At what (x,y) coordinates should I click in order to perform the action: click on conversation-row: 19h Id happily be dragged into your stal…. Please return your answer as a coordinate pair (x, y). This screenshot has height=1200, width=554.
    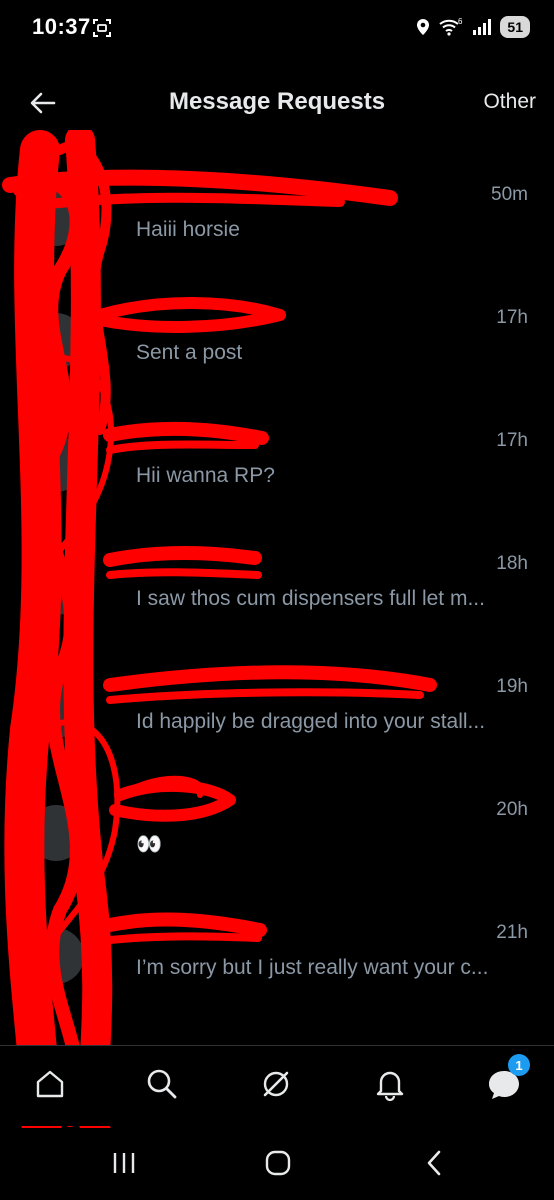
    Looking at the image, I should click on (277, 717).